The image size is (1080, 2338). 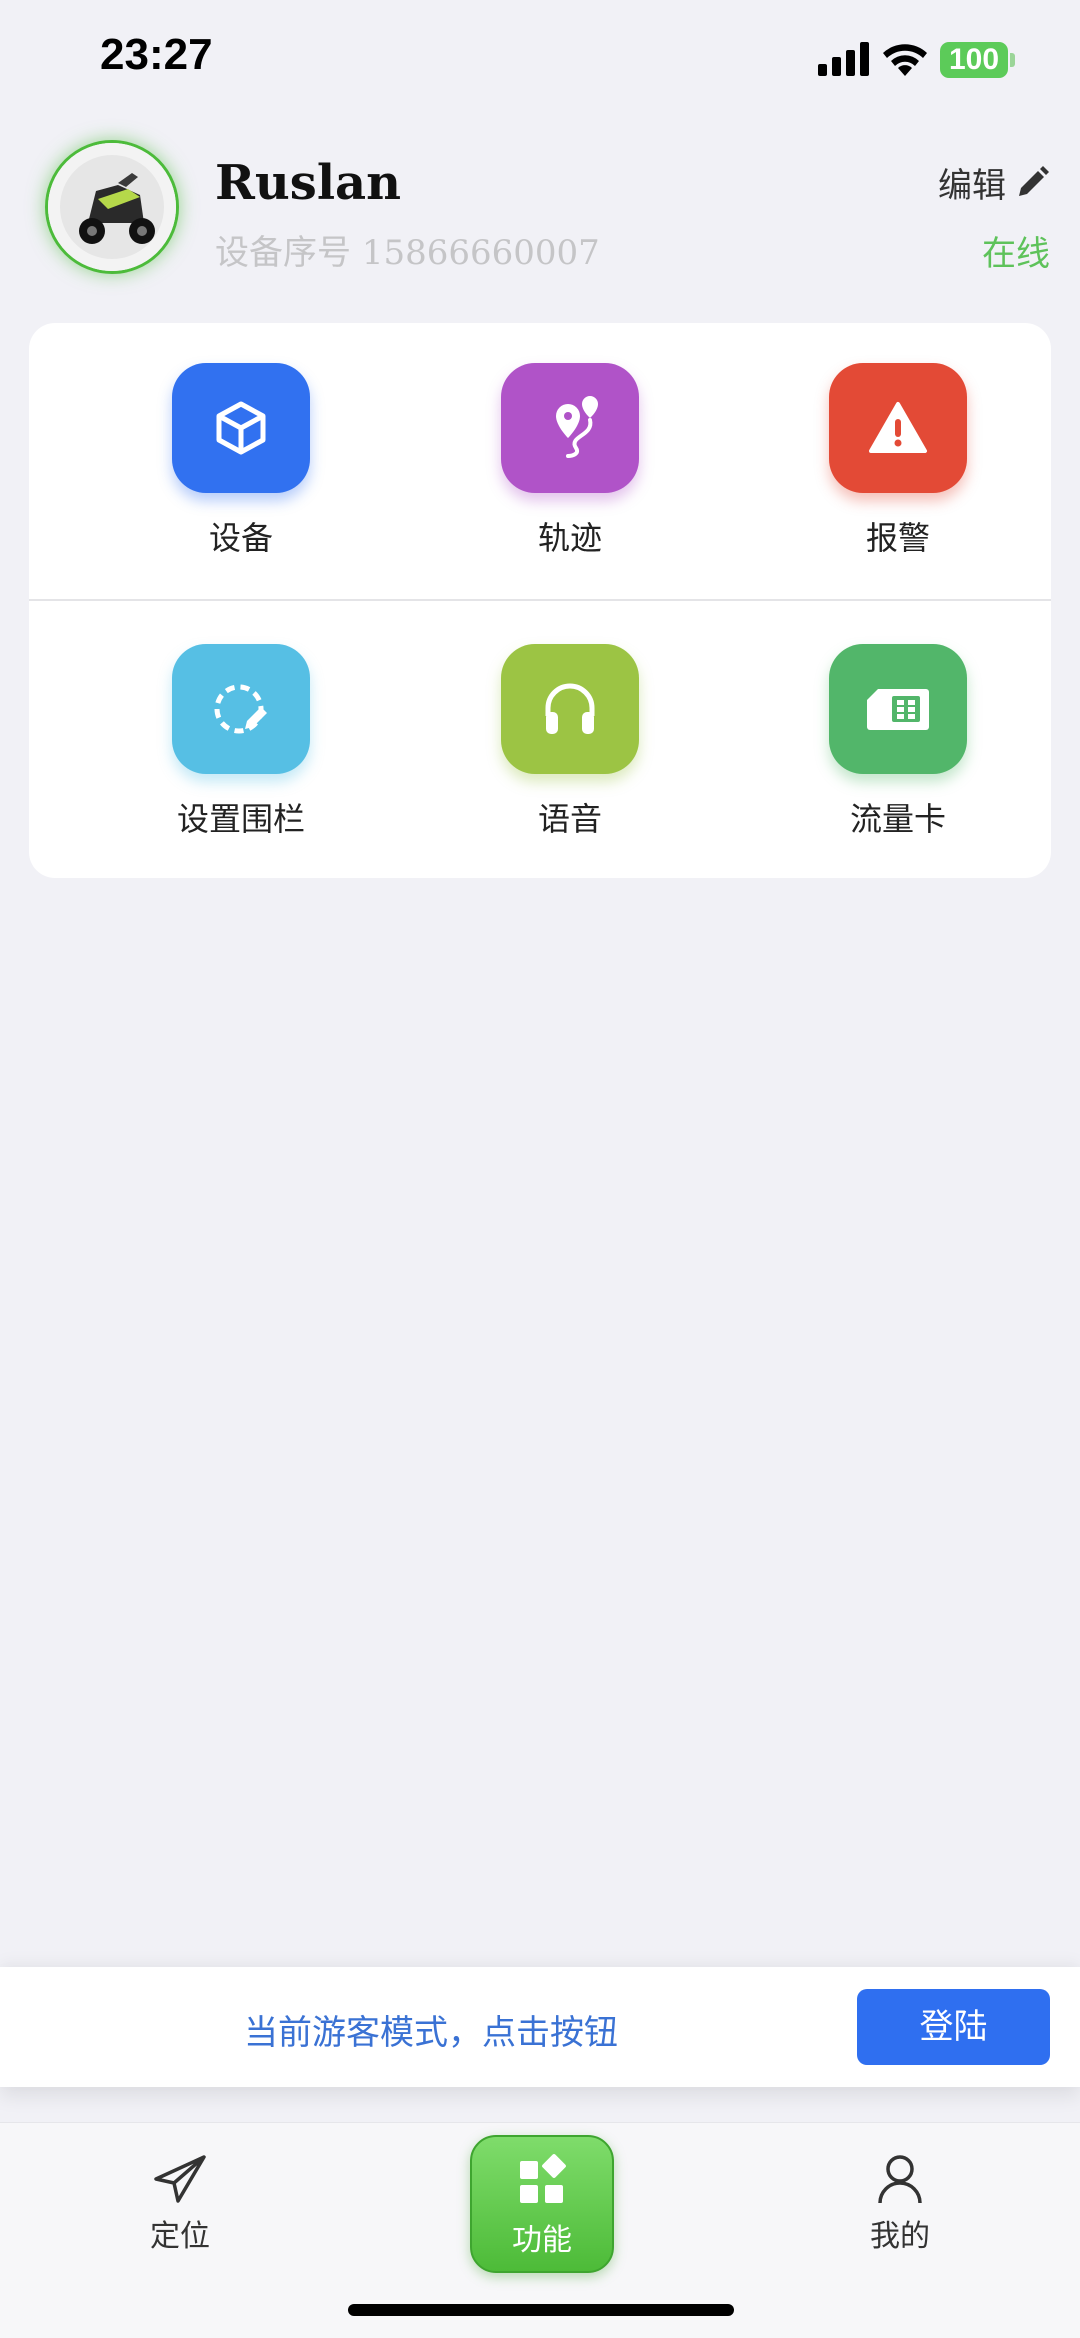 I want to click on paper-plane-icon, so click(x=180, y=2179).